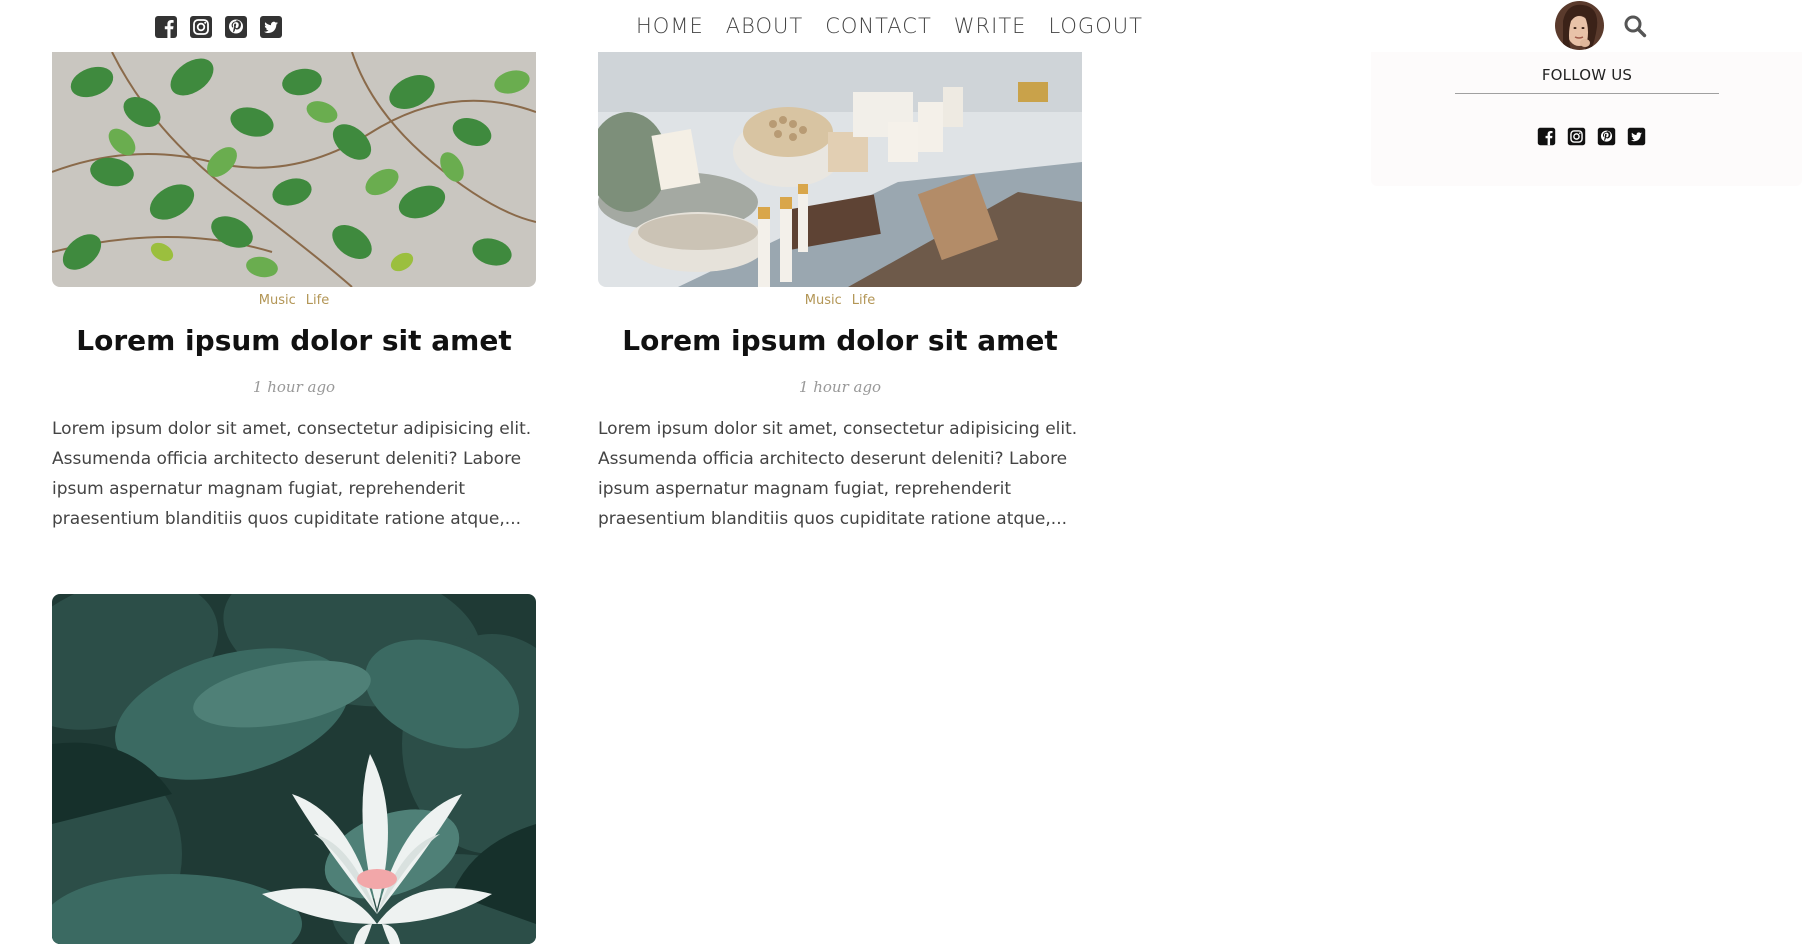  I want to click on post-card, so click(294, 769).